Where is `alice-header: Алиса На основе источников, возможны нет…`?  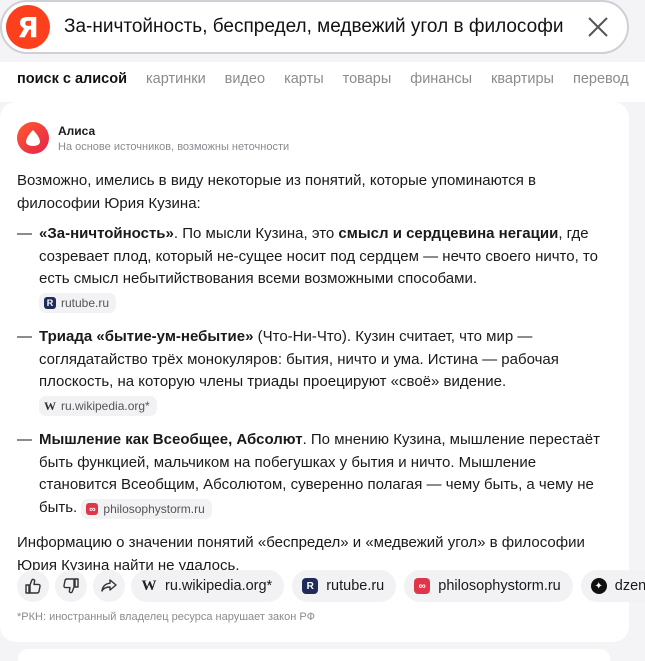 alice-header: Алиса На основе источников, возможны нет… is located at coordinates (153, 138).